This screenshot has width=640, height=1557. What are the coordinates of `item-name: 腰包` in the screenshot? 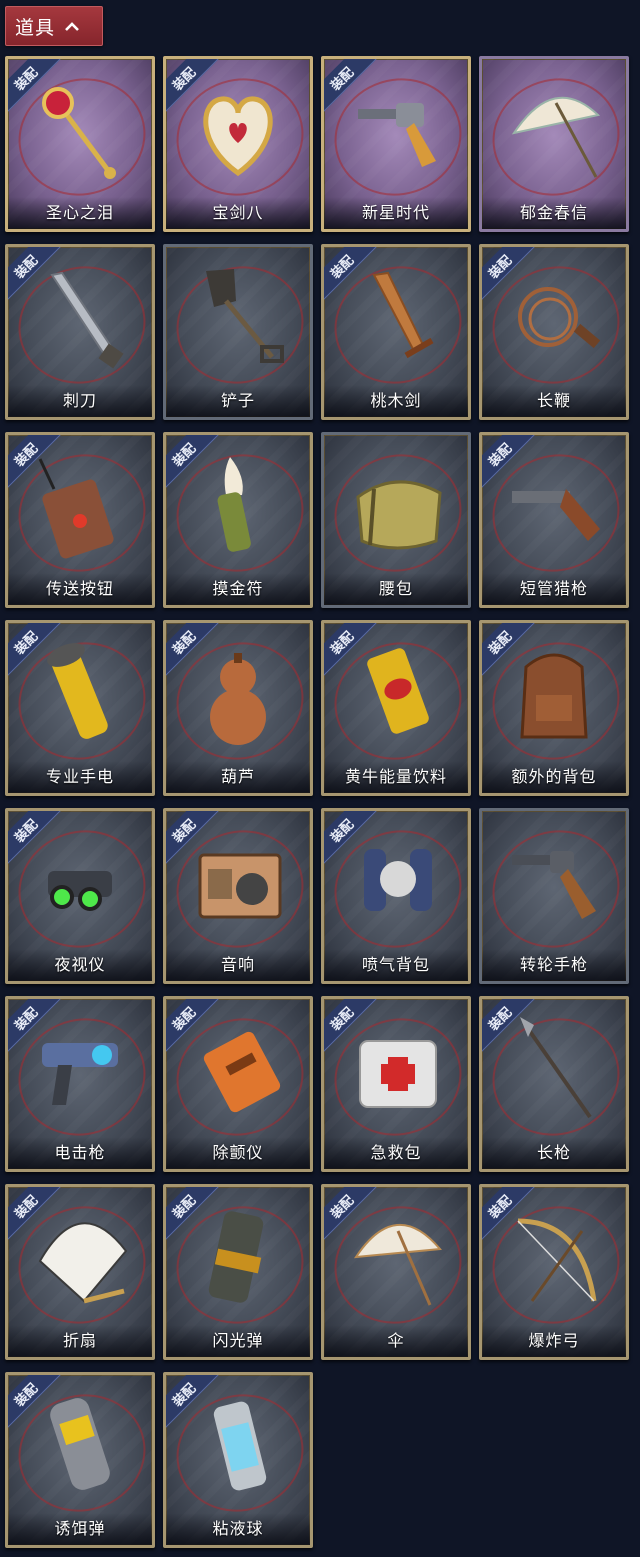 It's located at (395, 588).